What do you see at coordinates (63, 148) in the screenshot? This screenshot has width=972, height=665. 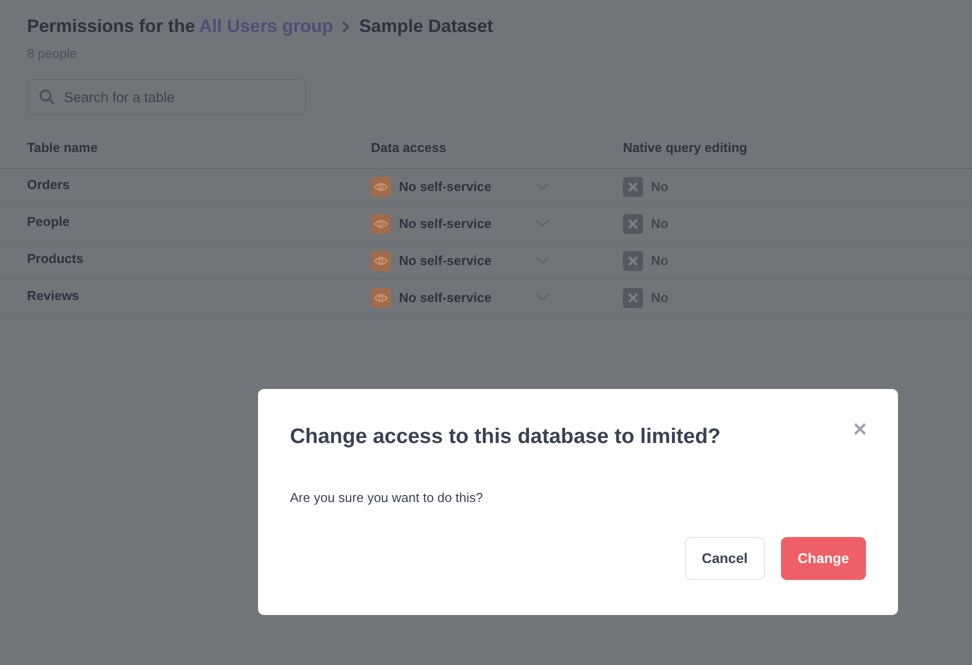 I see `column-header: Table name` at bounding box center [63, 148].